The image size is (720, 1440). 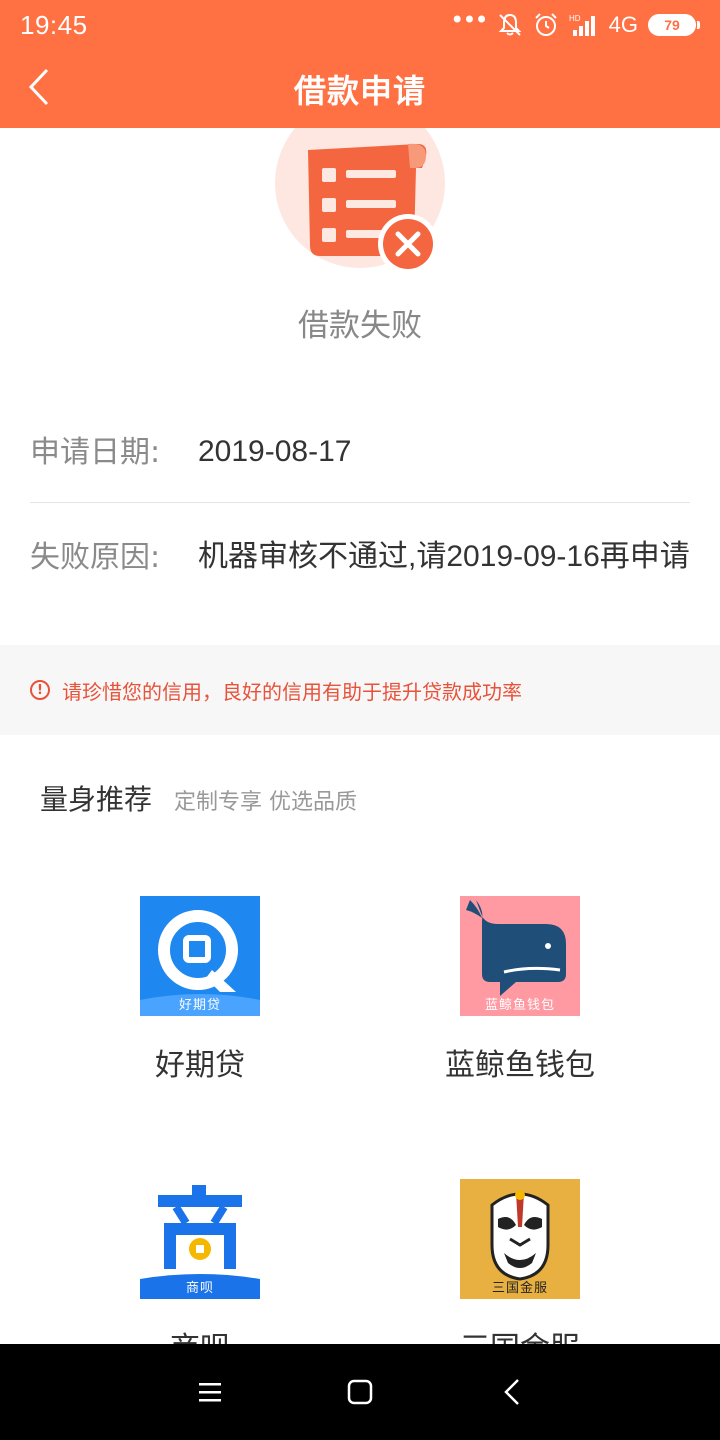 I want to click on recommend-subtitle: 定制专享 优选品质, so click(x=266, y=802).